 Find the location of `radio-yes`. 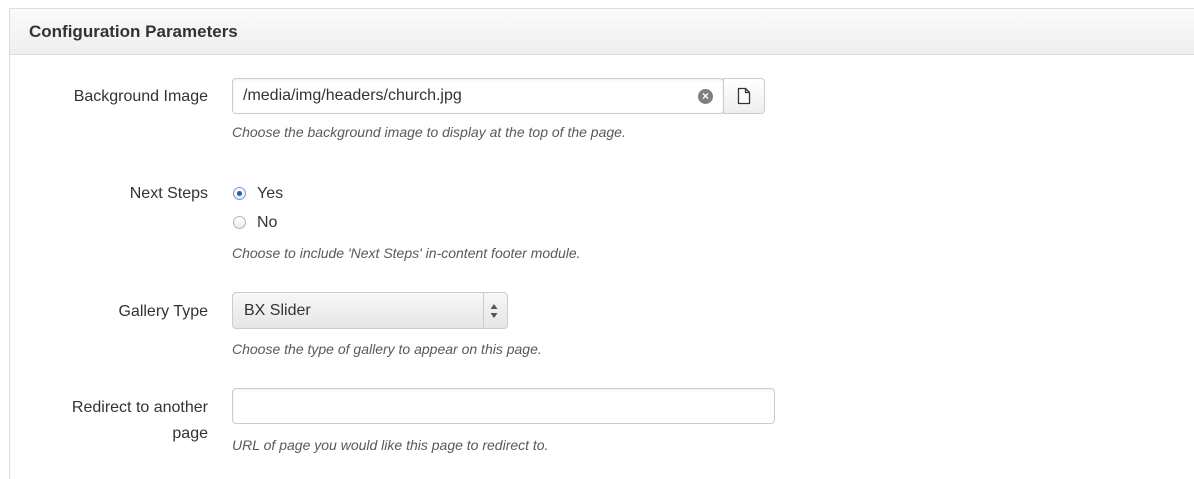

radio-yes is located at coordinates (239, 193).